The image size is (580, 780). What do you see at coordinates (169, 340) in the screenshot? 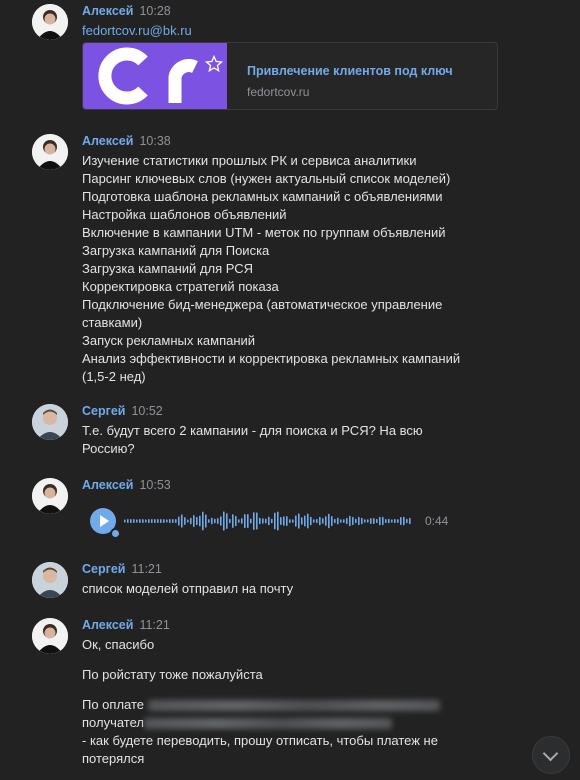
I see `message-line: Запуск рекламных кампаний` at bounding box center [169, 340].